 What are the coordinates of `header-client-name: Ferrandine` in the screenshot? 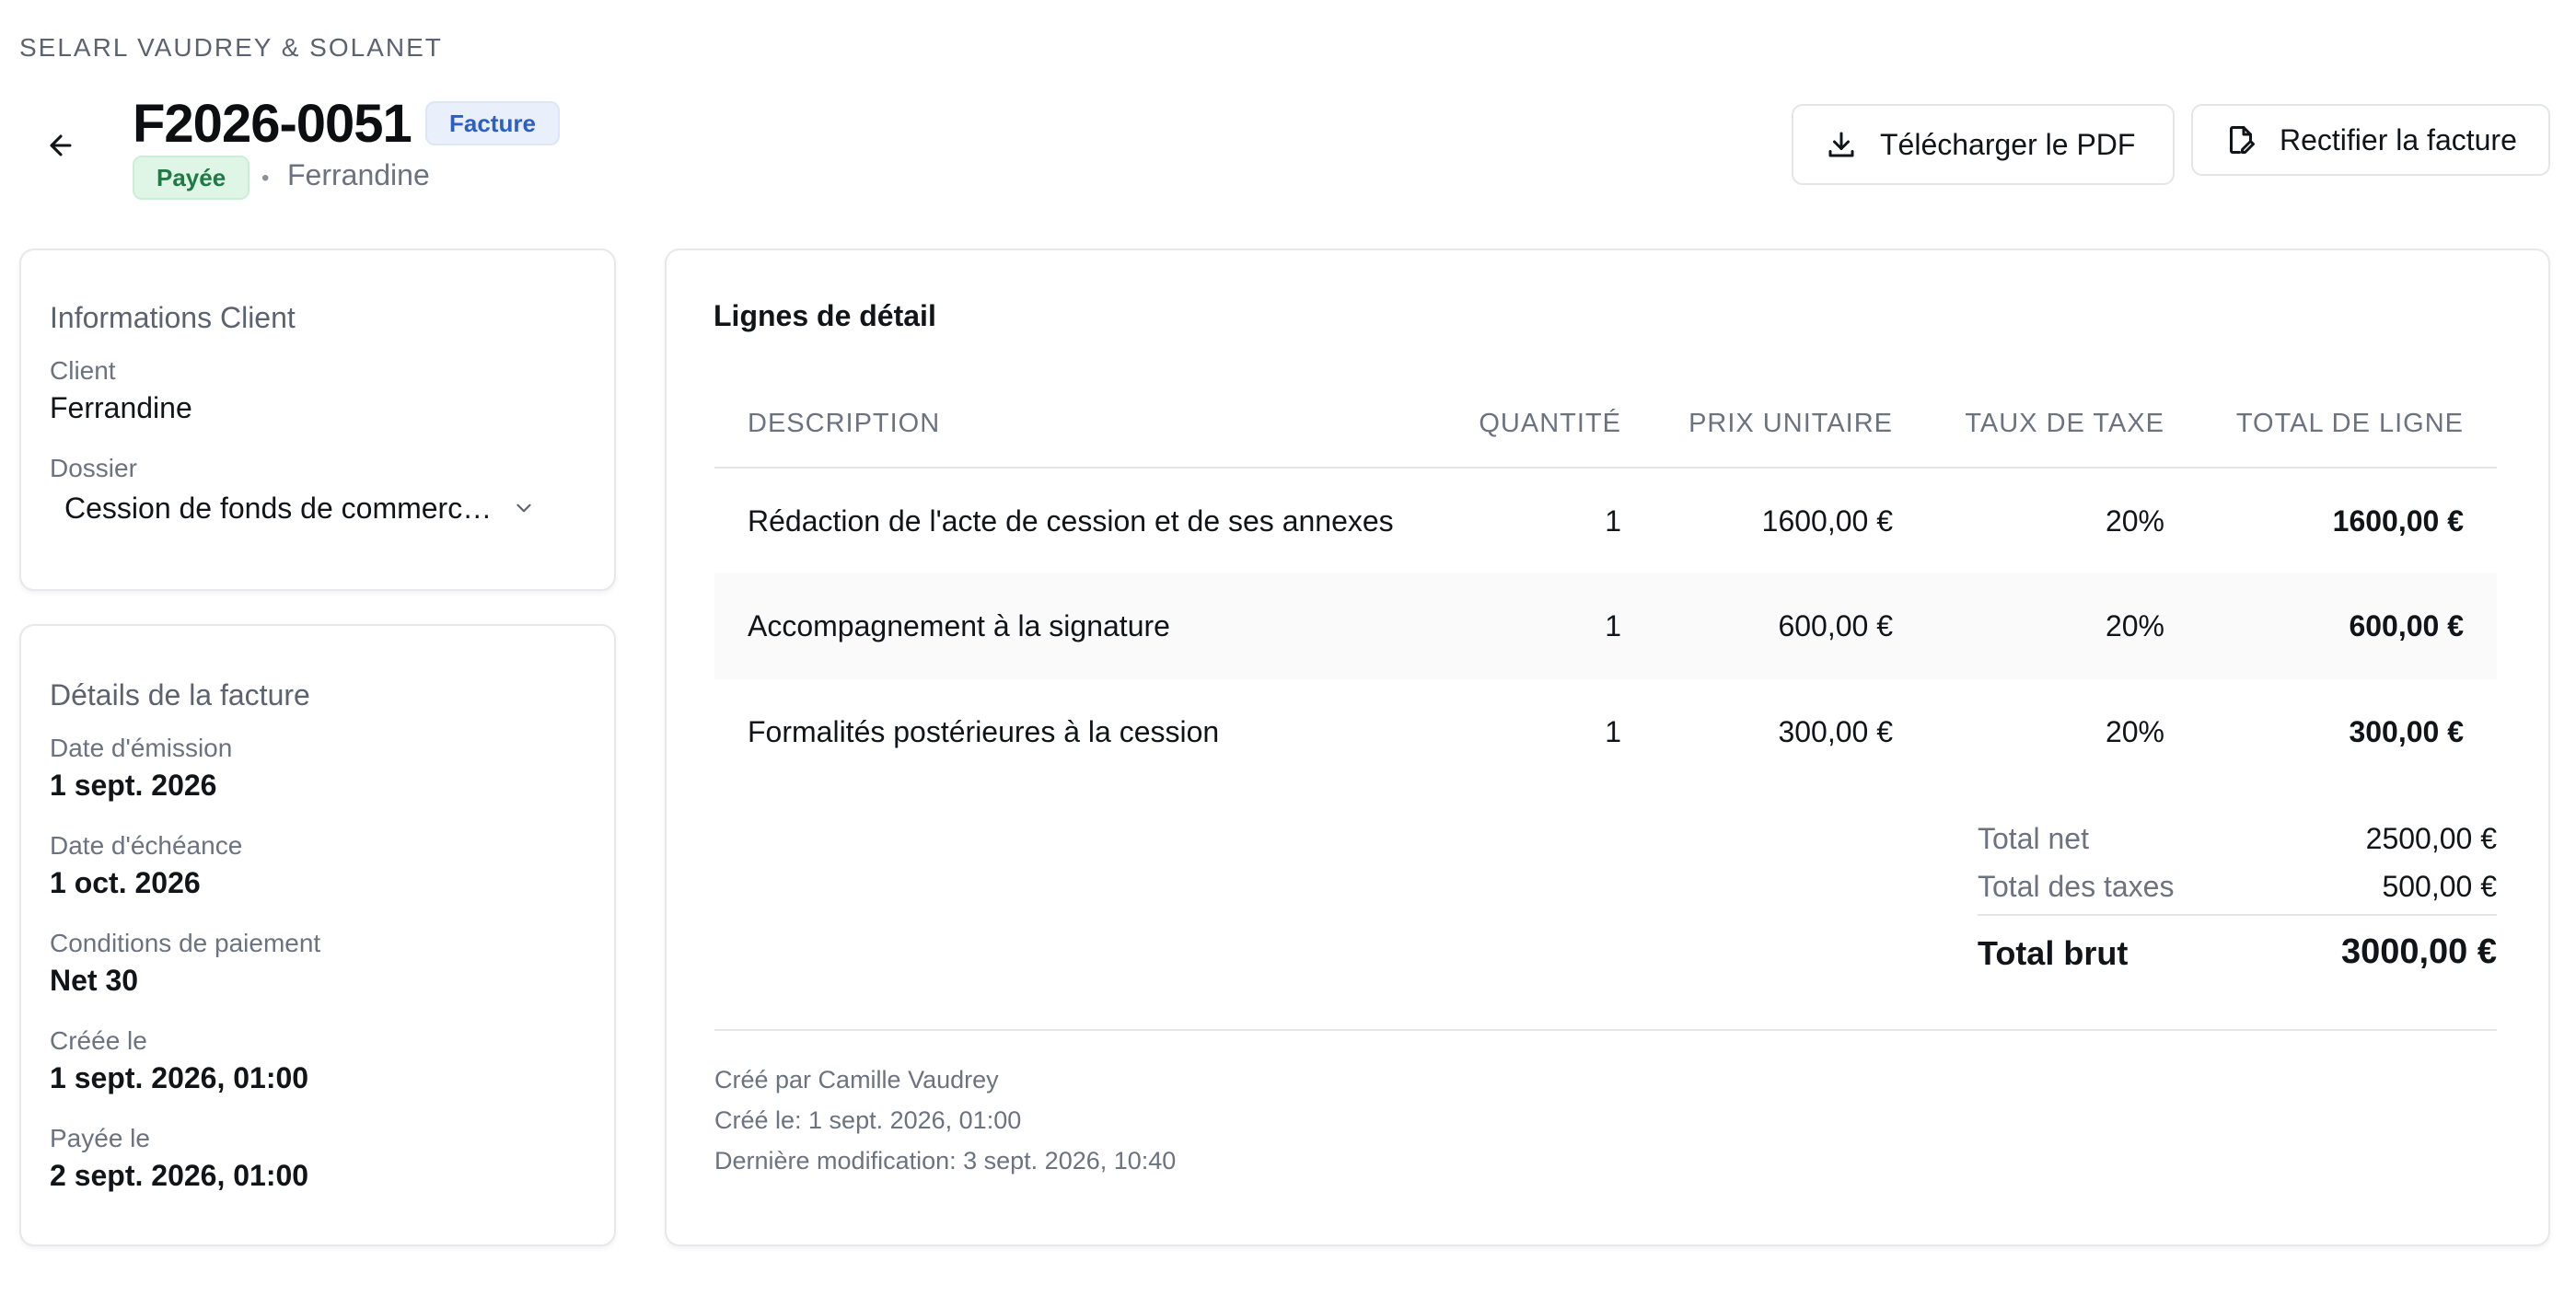 It's located at (358, 174).